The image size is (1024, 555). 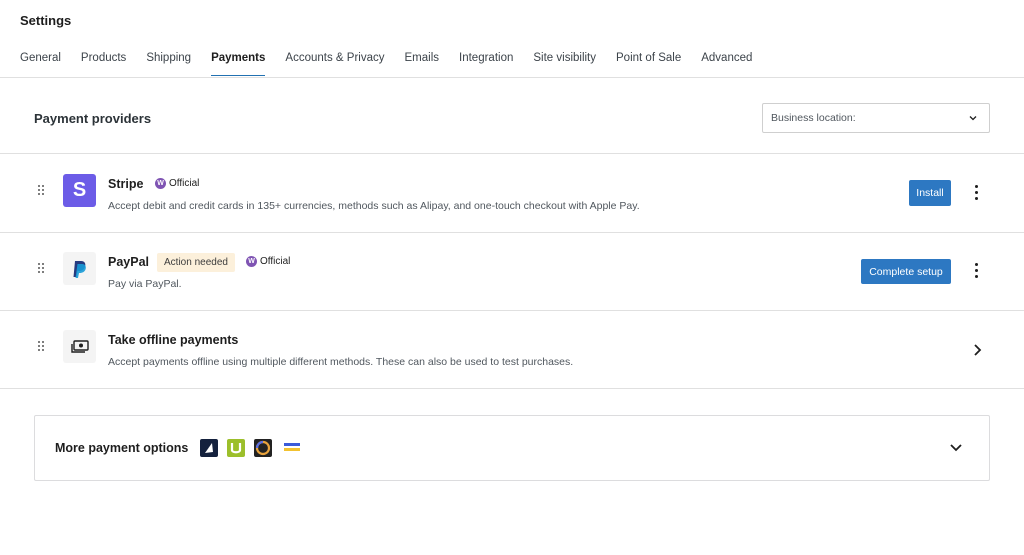 What do you see at coordinates (238, 64) in the screenshot?
I see `tab-payments: Payments` at bounding box center [238, 64].